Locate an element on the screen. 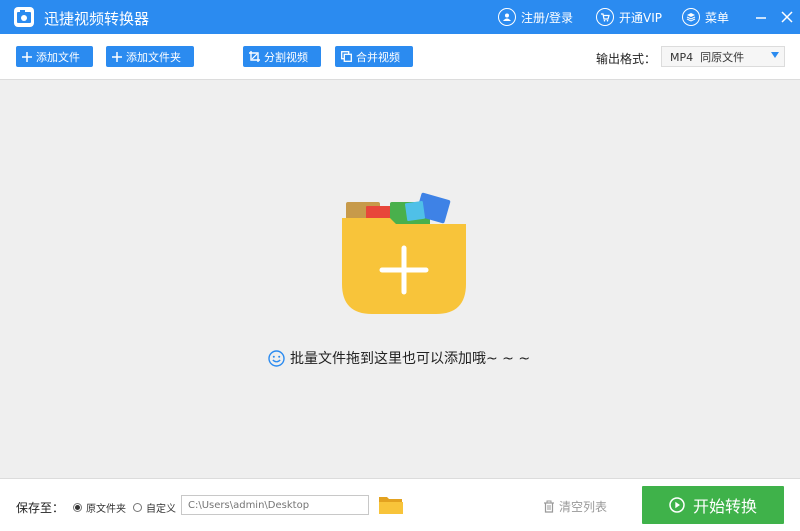 The height and width of the screenshot is (531, 800). close-button is located at coordinates (787, 17).